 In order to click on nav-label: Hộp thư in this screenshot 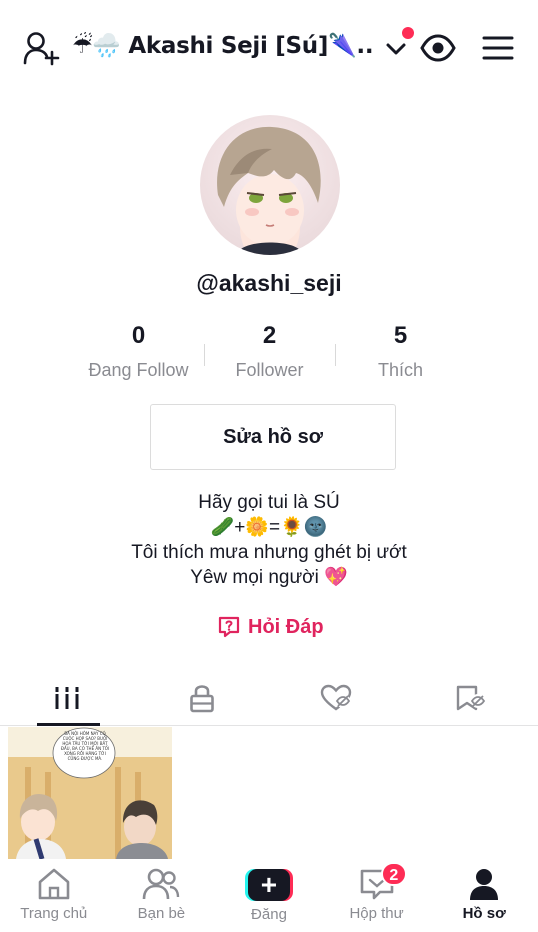, I will do `click(376, 913)`.